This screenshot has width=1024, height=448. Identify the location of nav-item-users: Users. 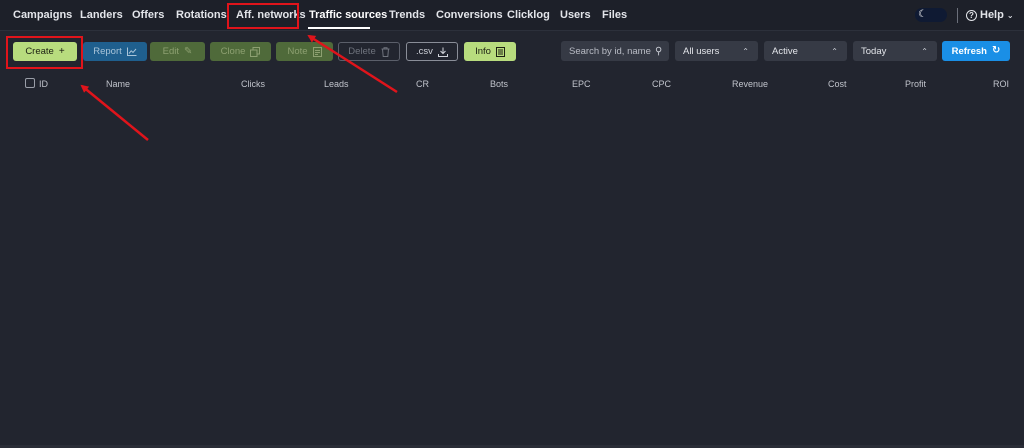
(575, 15).